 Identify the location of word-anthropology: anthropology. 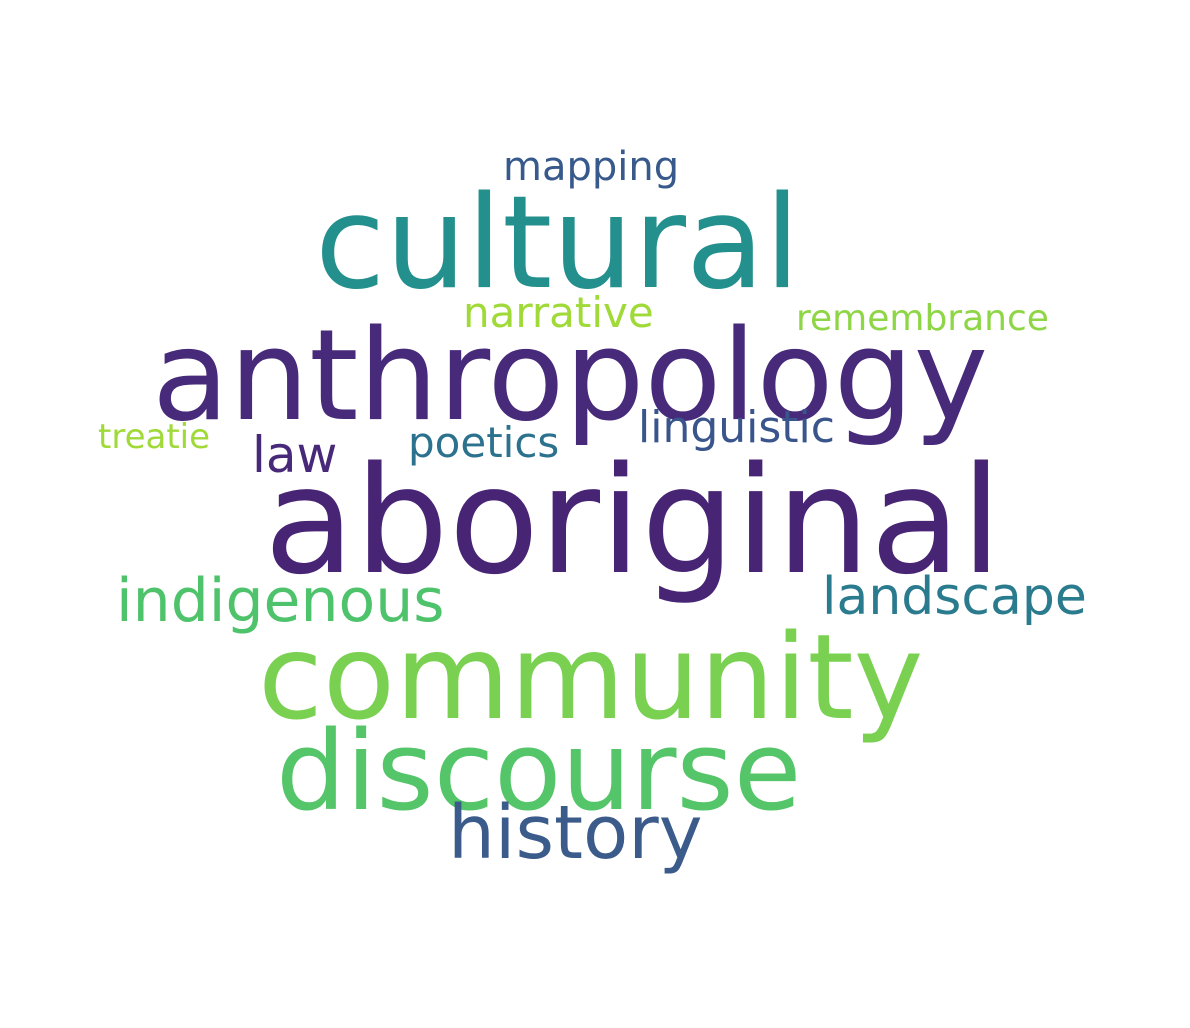
(570, 375).